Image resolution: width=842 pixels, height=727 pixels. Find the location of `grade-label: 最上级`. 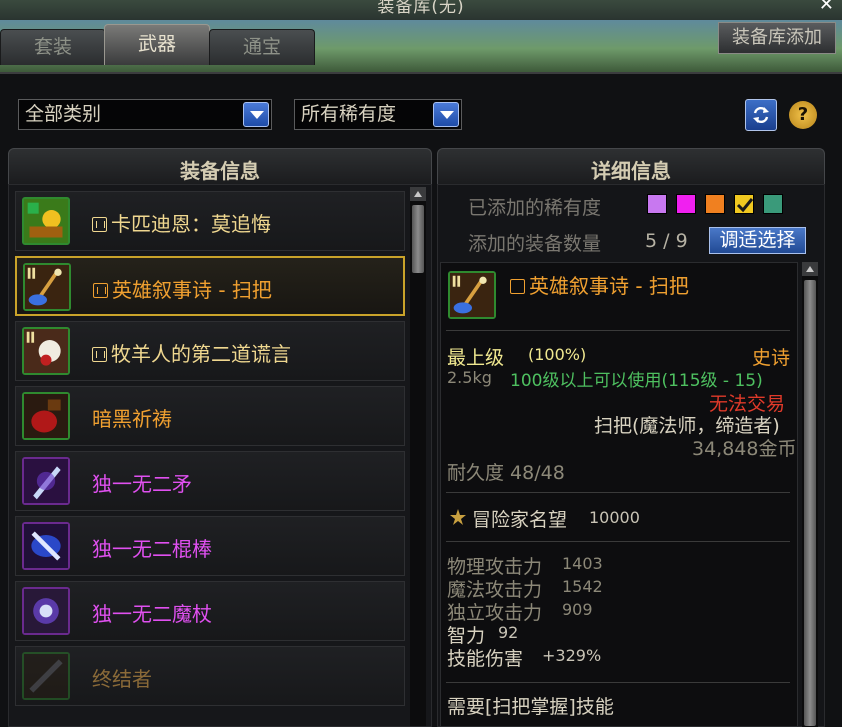

grade-label: 最上级 is located at coordinates (476, 358).